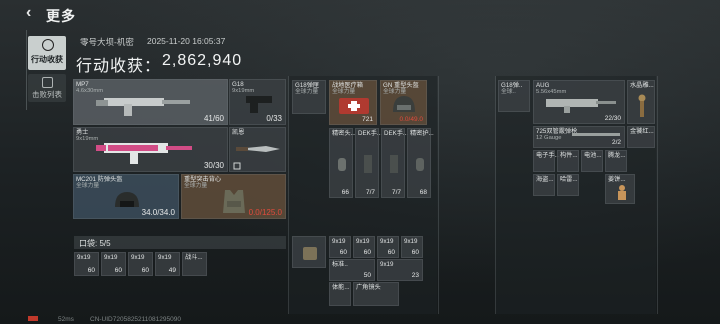 This screenshot has width=720, height=324. I want to click on weapon-card-mp7: MP7 4.6x30mm 41/60, so click(150, 102).